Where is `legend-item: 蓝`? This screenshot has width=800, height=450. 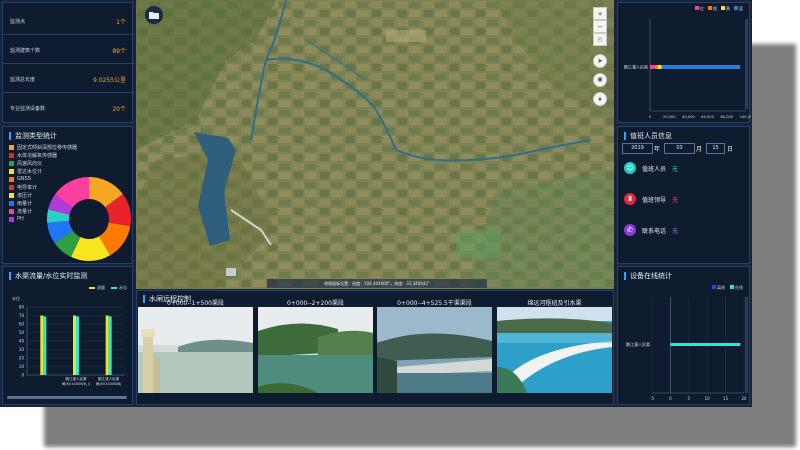 legend-item: 蓝 is located at coordinates (738, 9).